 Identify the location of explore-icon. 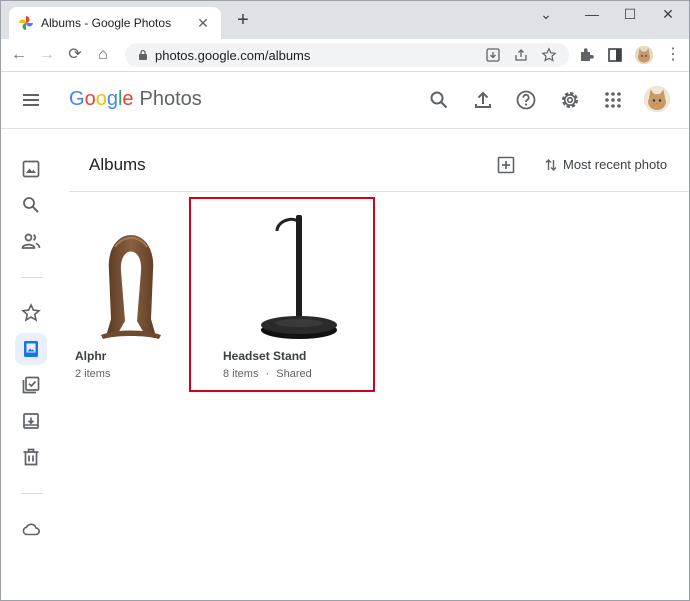
(31, 205).